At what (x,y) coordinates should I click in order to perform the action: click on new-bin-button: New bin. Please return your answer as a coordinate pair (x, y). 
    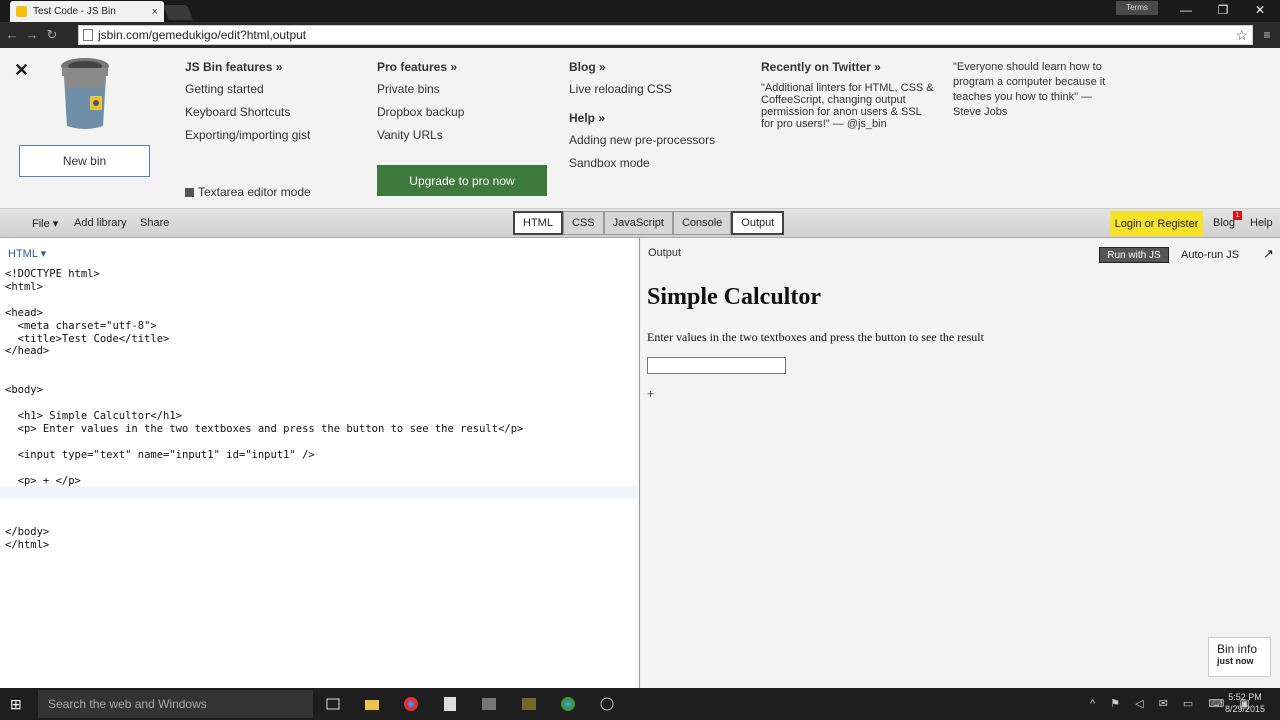
    Looking at the image, I should click on (84, 161).